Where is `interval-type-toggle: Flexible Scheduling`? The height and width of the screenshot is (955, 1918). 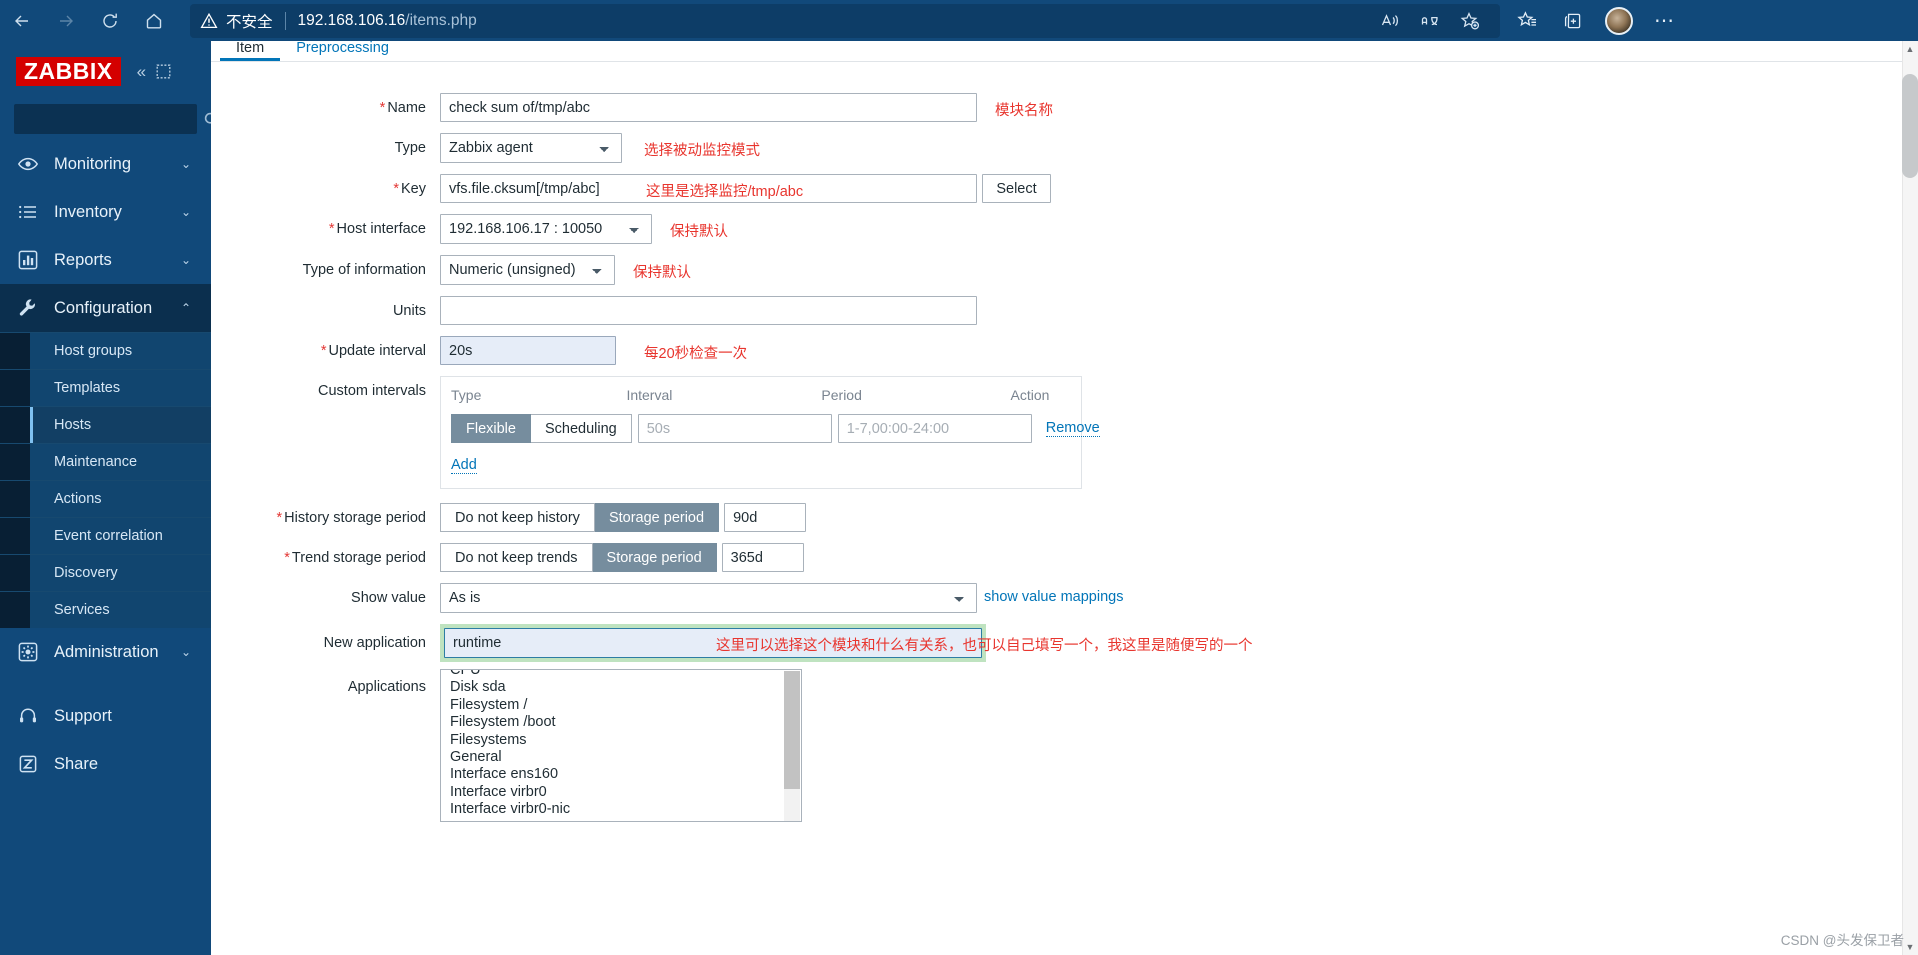
interval-type-toggle: Flexible Scheduling is located at coordinates (541, 428).